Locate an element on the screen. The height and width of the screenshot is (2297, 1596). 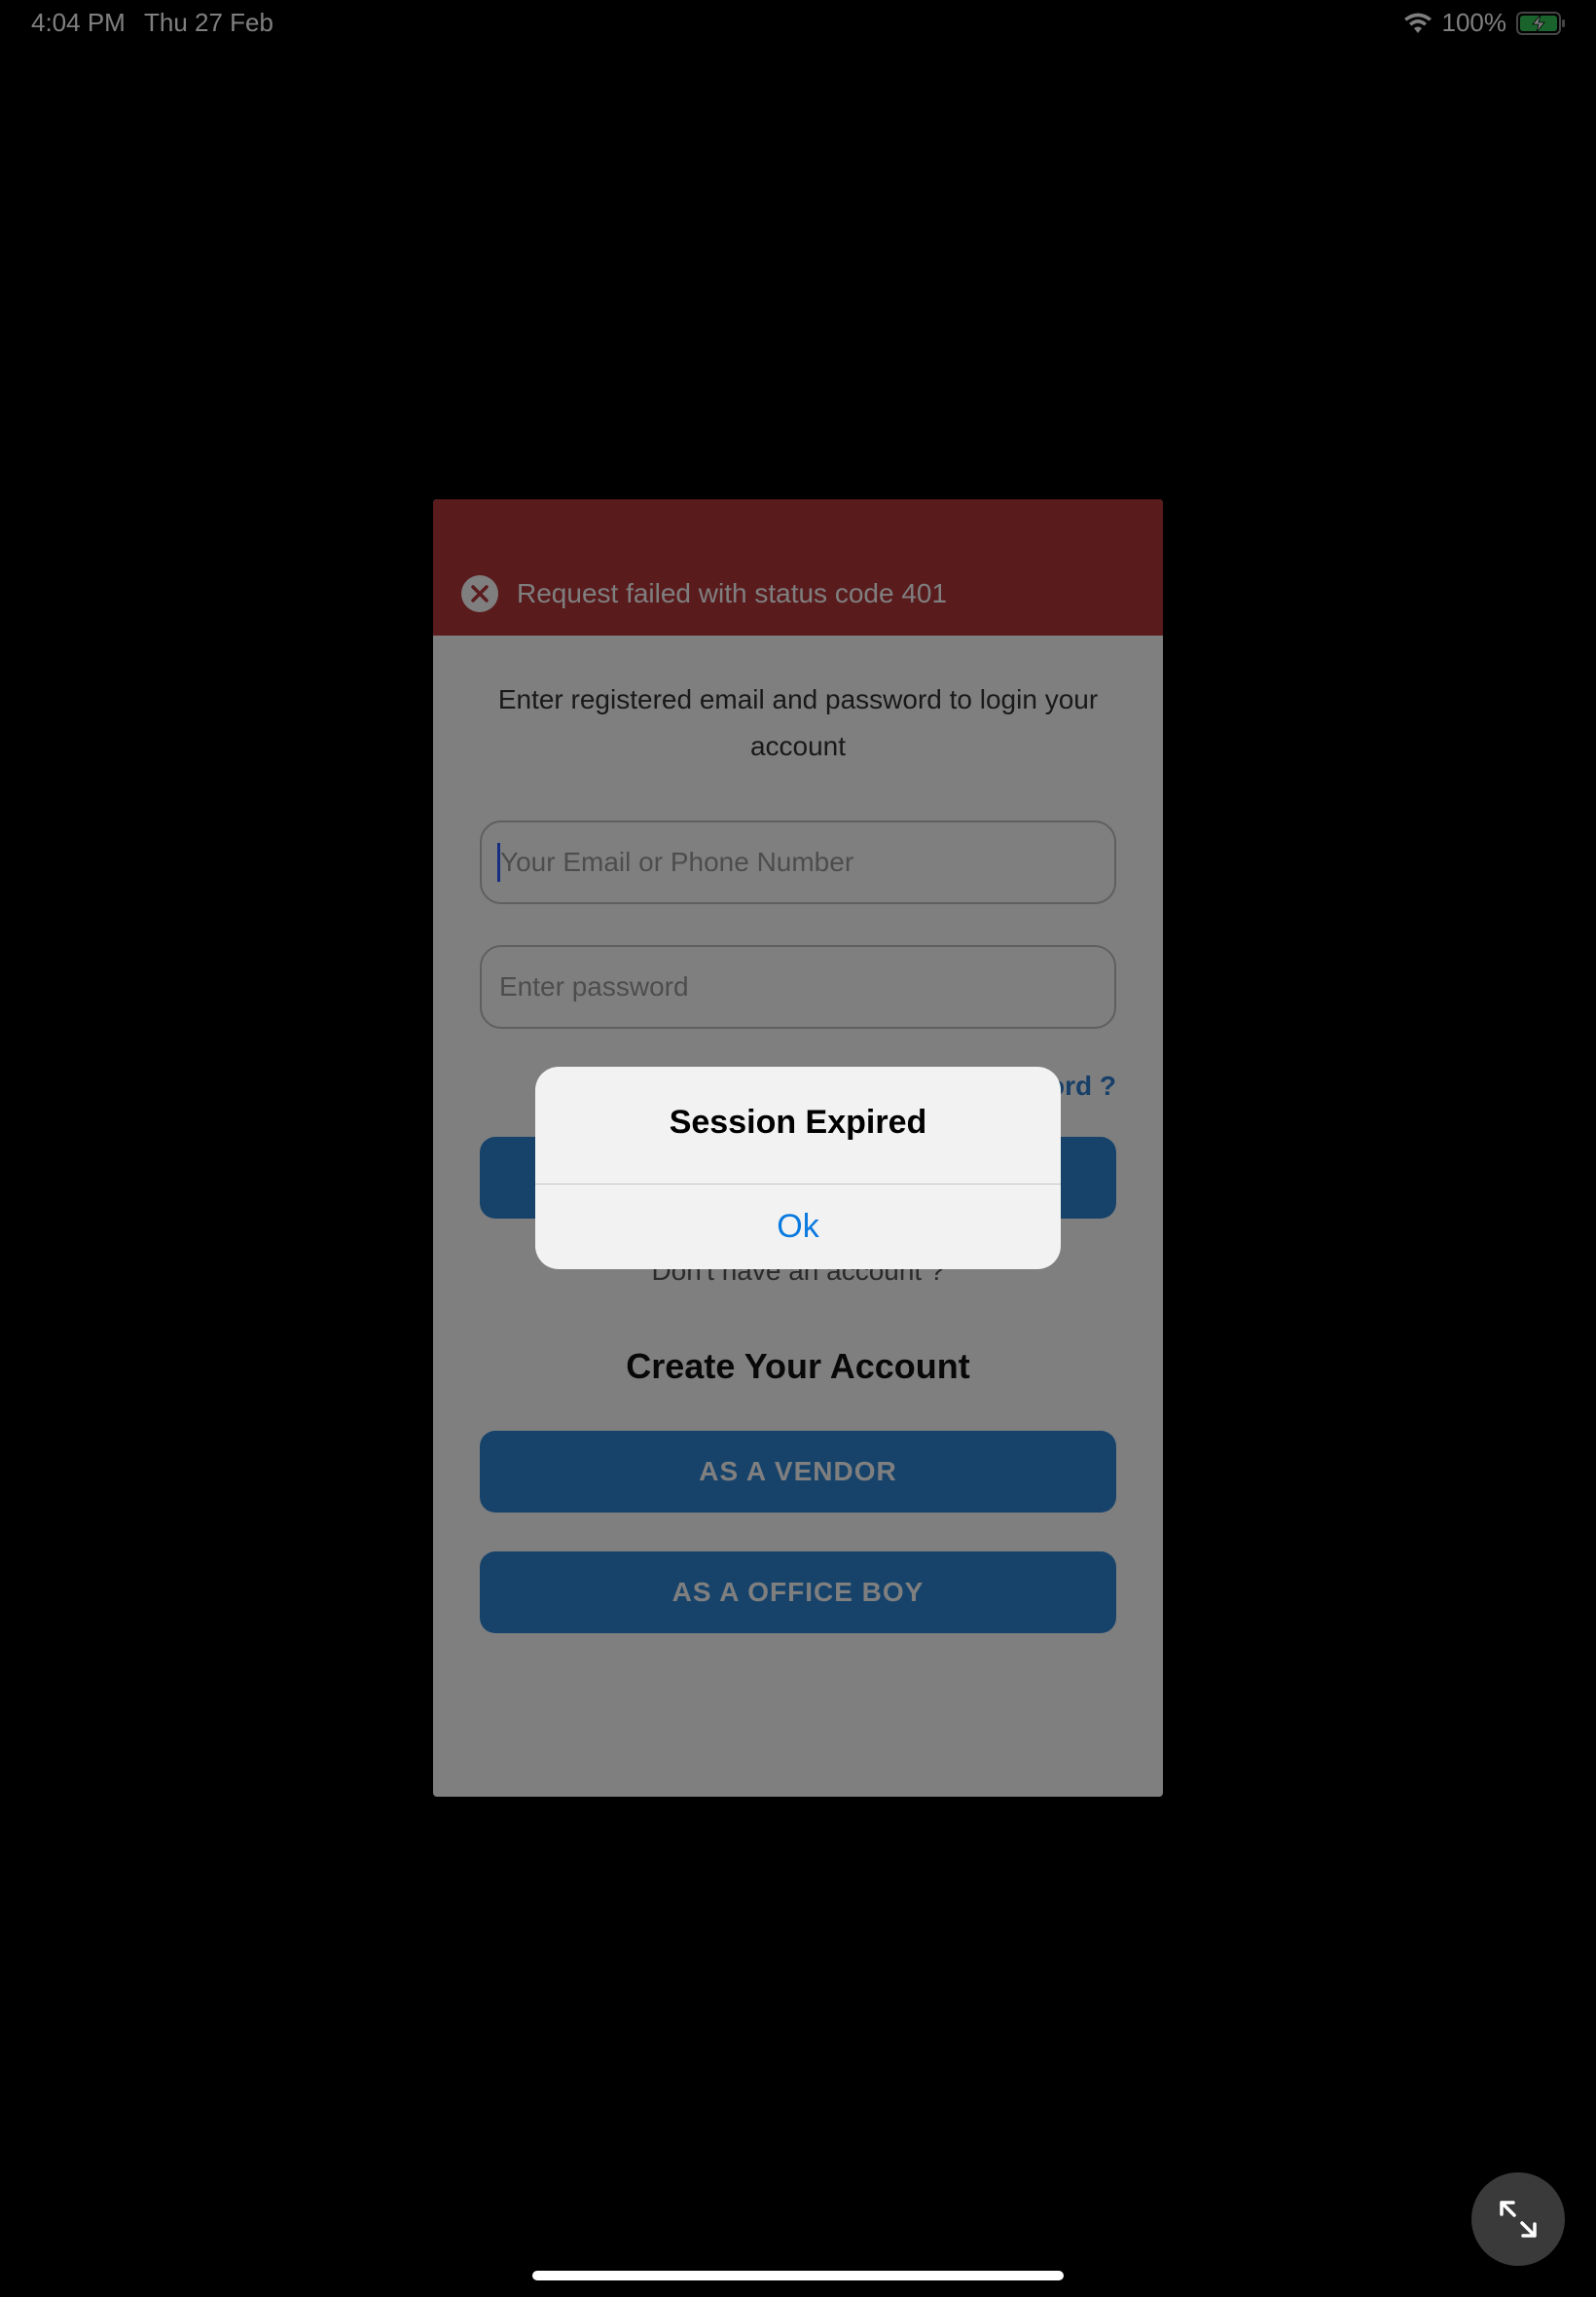
alert-ok-button: Ok is located at coordinates (798, 1227).